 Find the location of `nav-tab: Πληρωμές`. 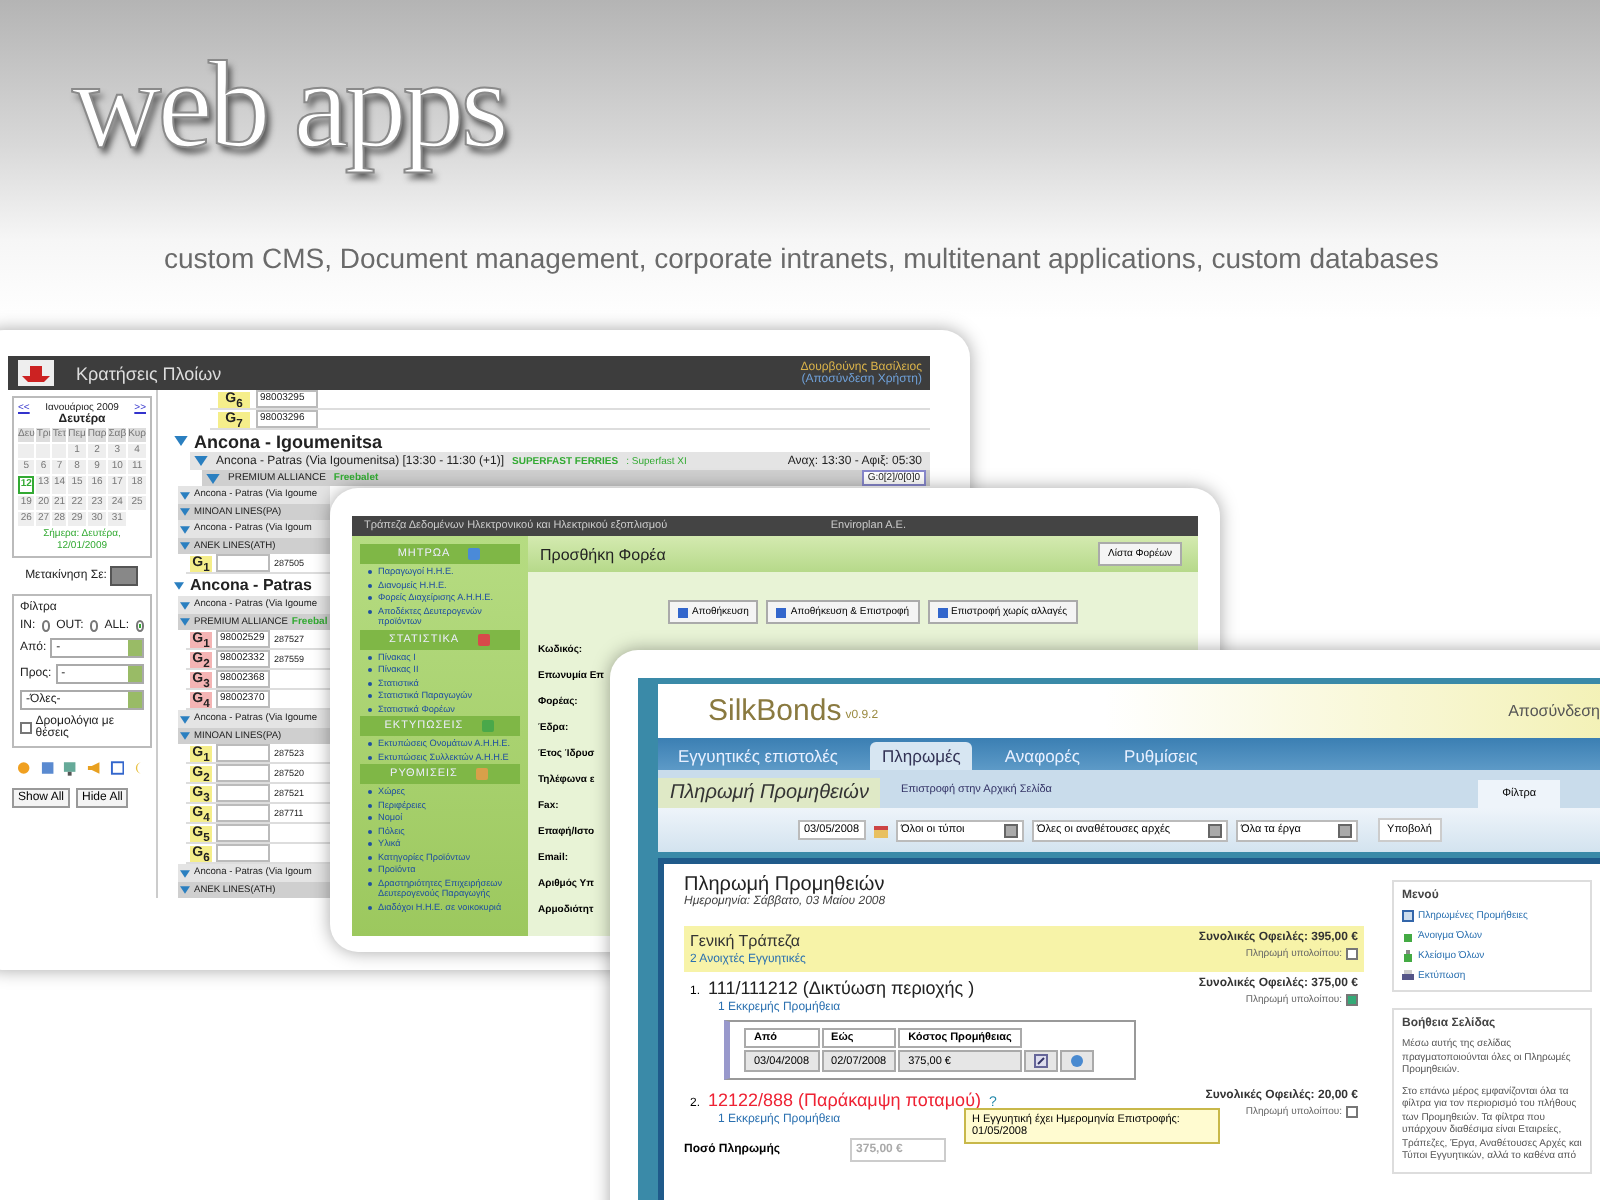

nav-tab: Πληρωμές is located at coordinates (921, 756).